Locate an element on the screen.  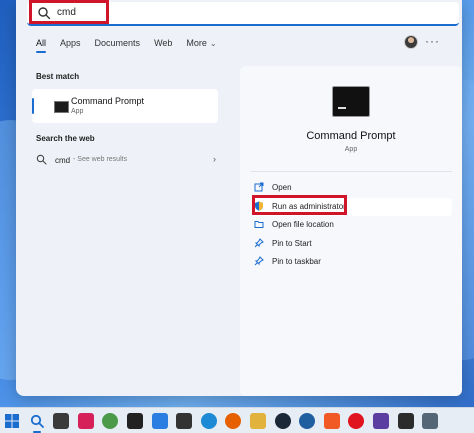
tab-more-label: More is located at coordinates (196, 43).